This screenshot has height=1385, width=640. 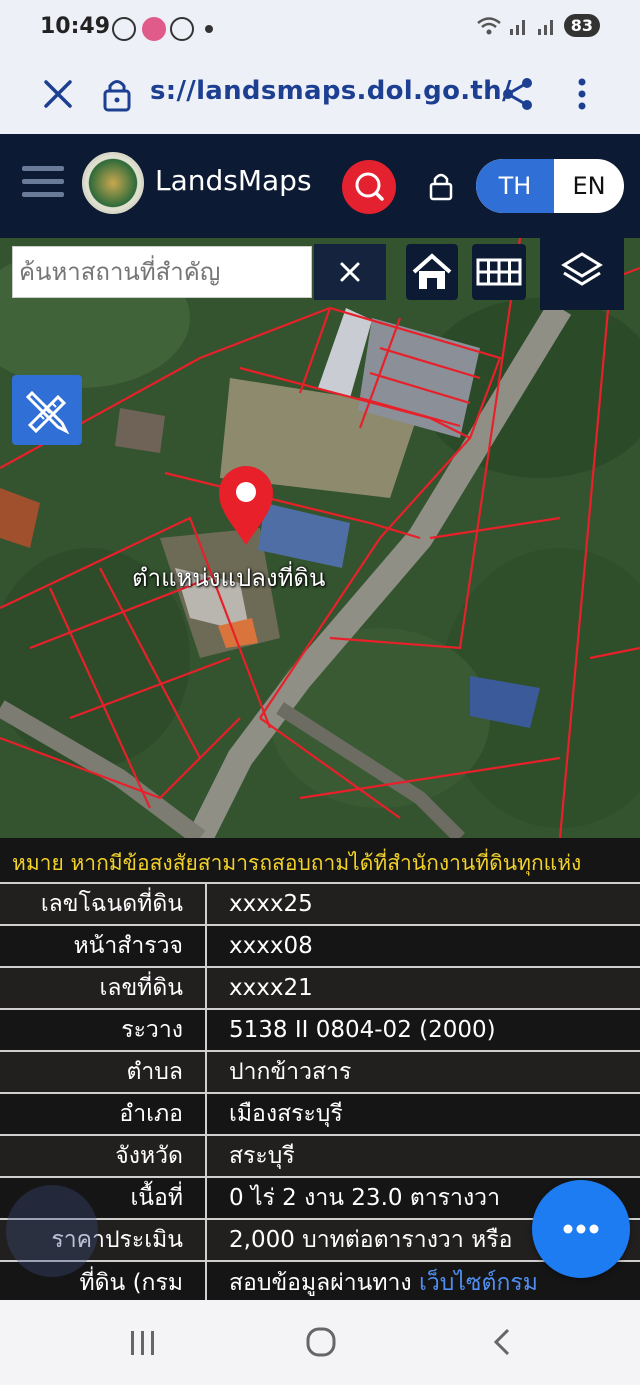 What do you see at coordinates (58, 94) in the screenshot?
I see `close-icon` at bounding box center [58, 94].